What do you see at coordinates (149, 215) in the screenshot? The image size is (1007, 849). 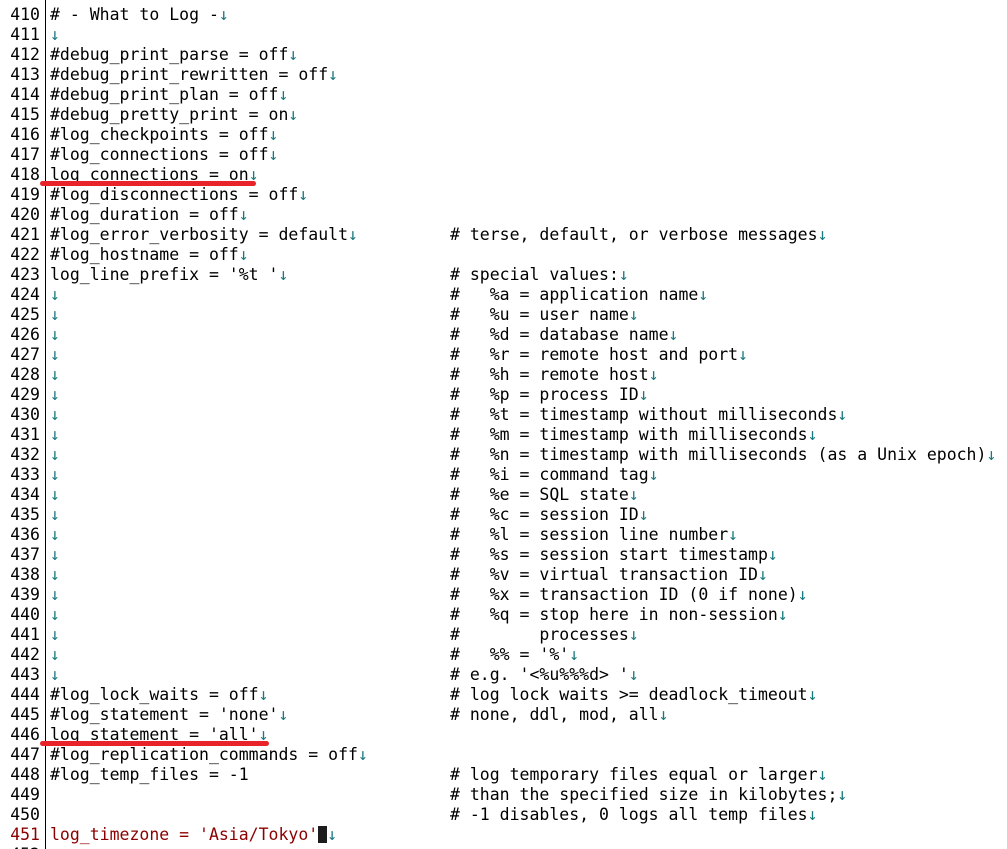 I see `line-content: #log_duration = off↓` at bounding box center [149, 215].